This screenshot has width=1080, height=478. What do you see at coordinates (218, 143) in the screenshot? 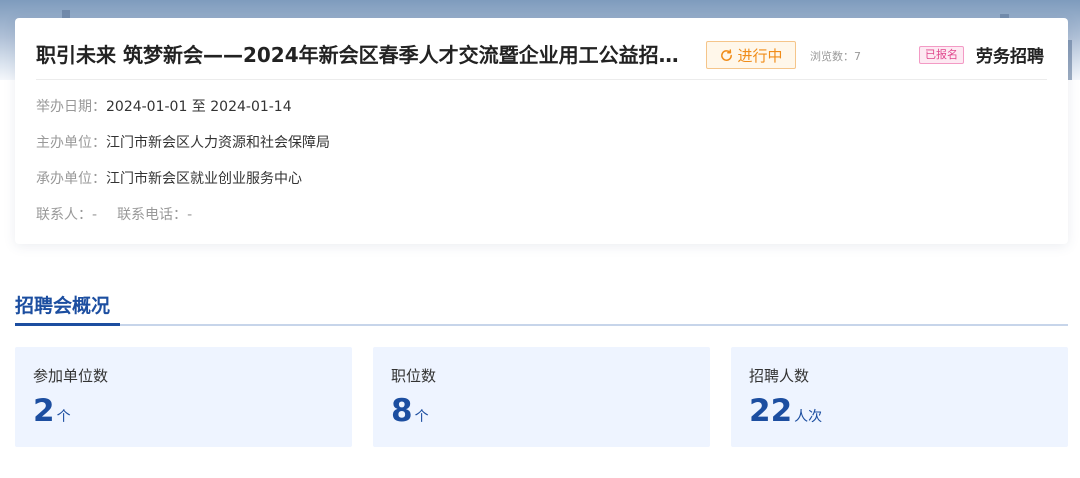
I see `organizer-value: 江门市新会区人力资源和社会保障局` at bounding box center [218, 143].